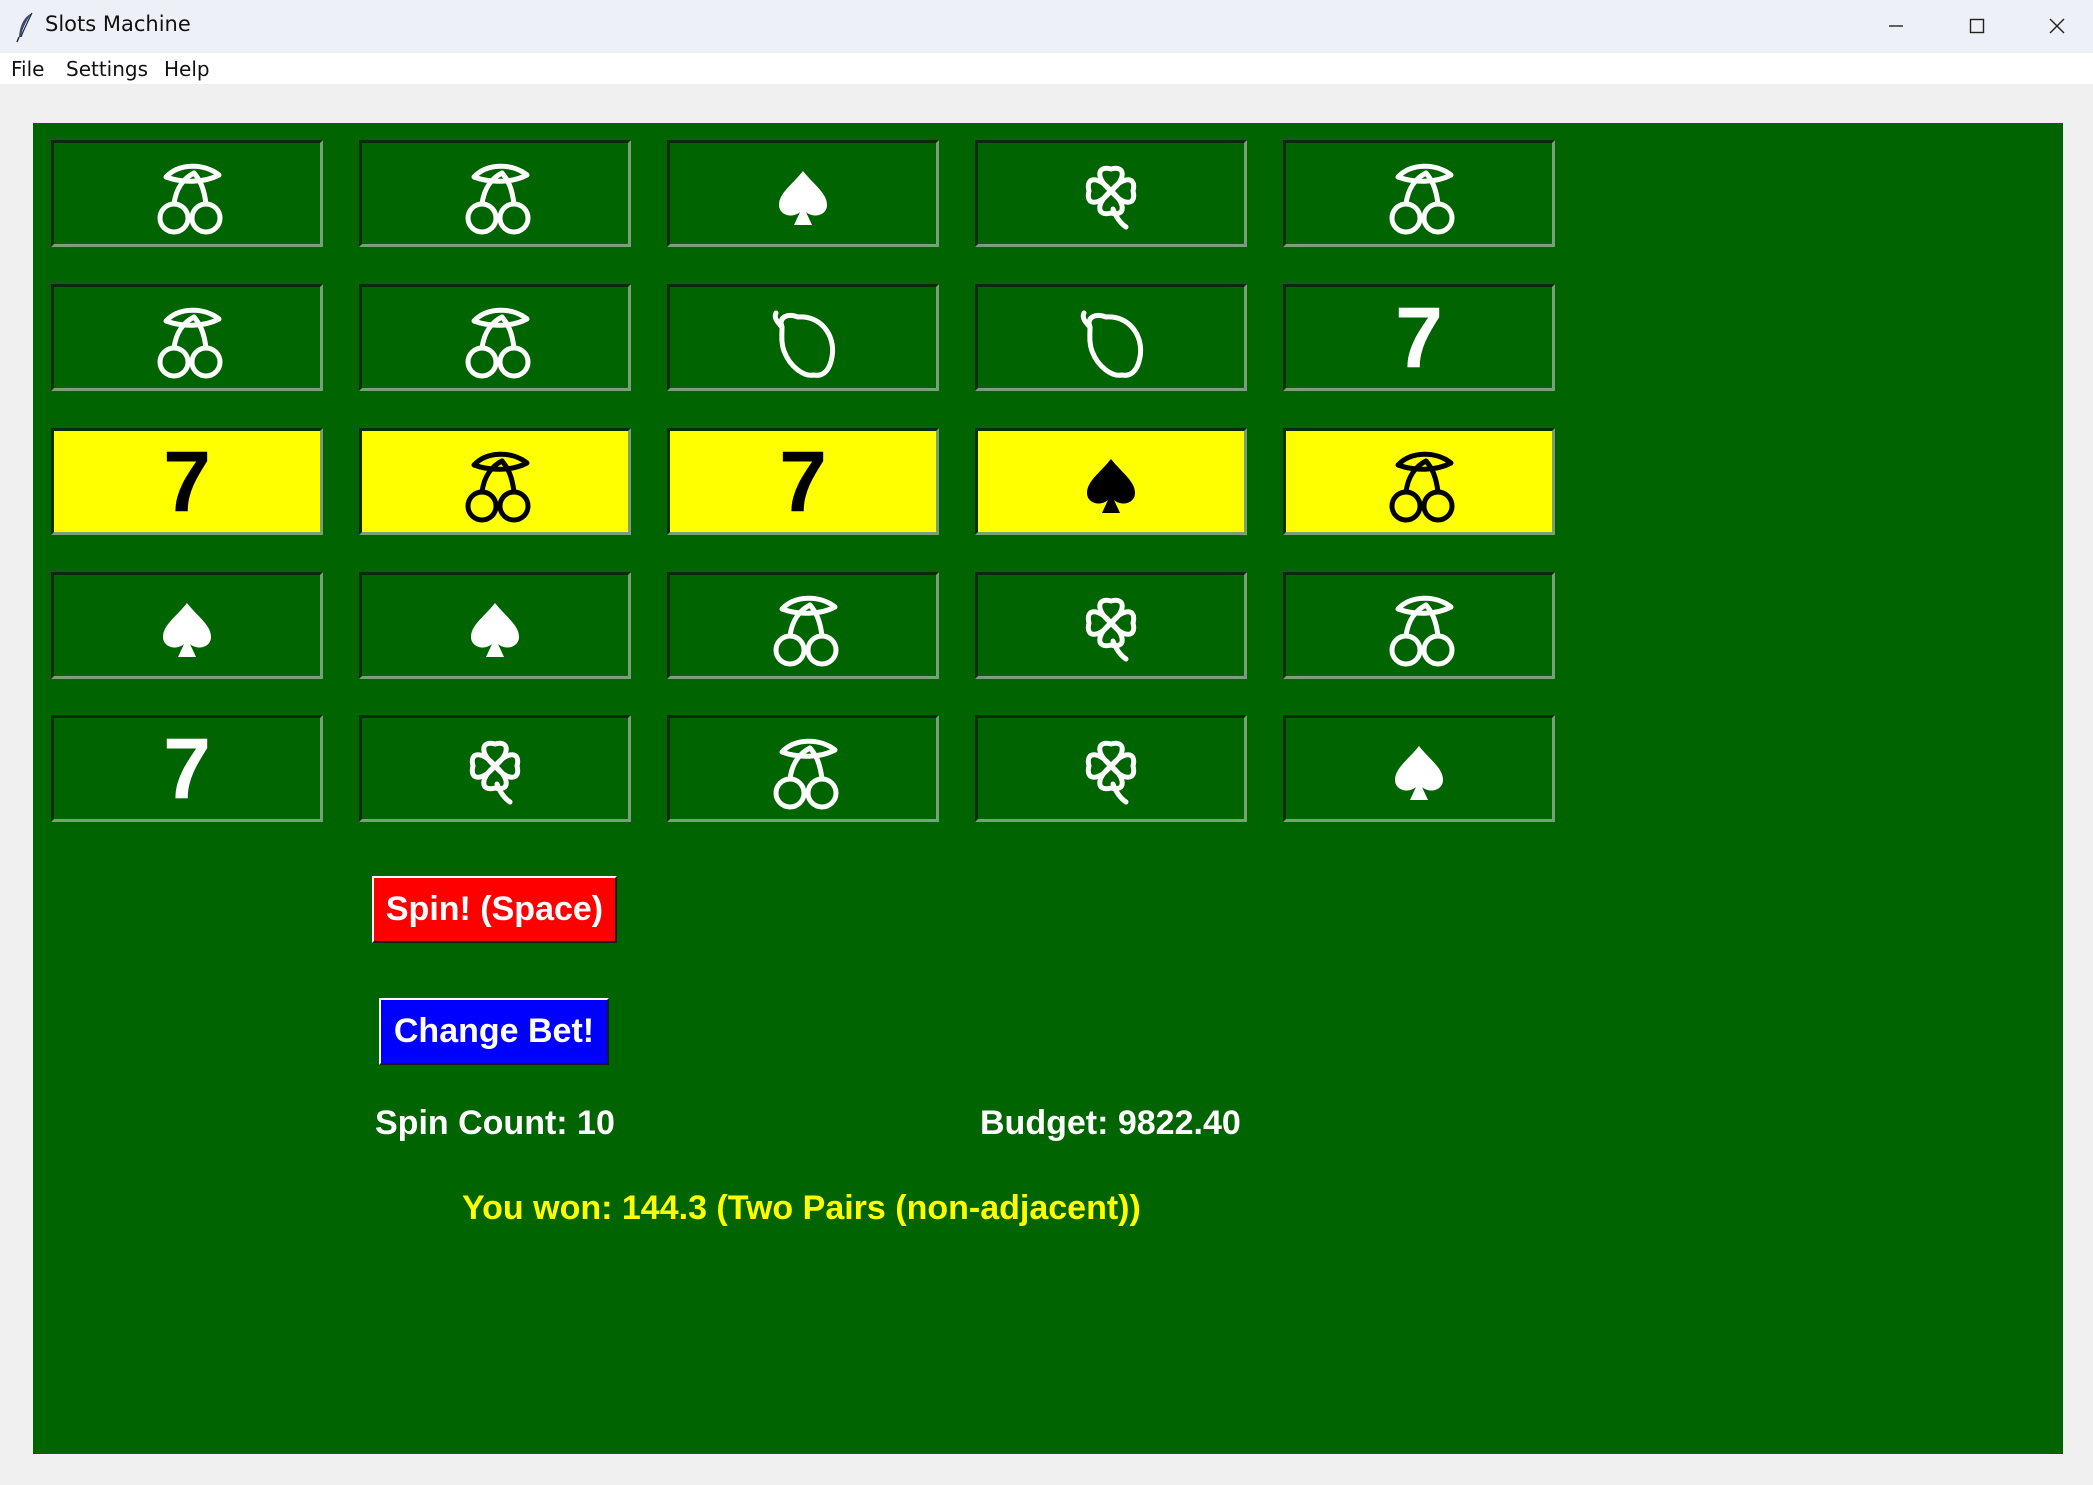 This screenshot has height=1485, width=2093. What do you see at coordinates (1110, 1123) in the screenshot?
I see `budget-label: Budget: 9822.40` at bounding box center [1110, 1123].